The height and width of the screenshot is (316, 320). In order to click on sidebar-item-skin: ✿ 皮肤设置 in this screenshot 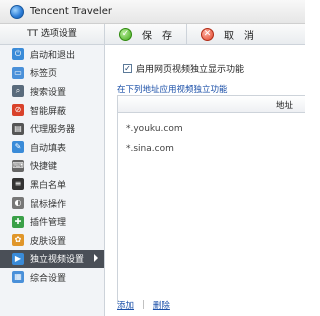, I will do `click(52, 240)`.